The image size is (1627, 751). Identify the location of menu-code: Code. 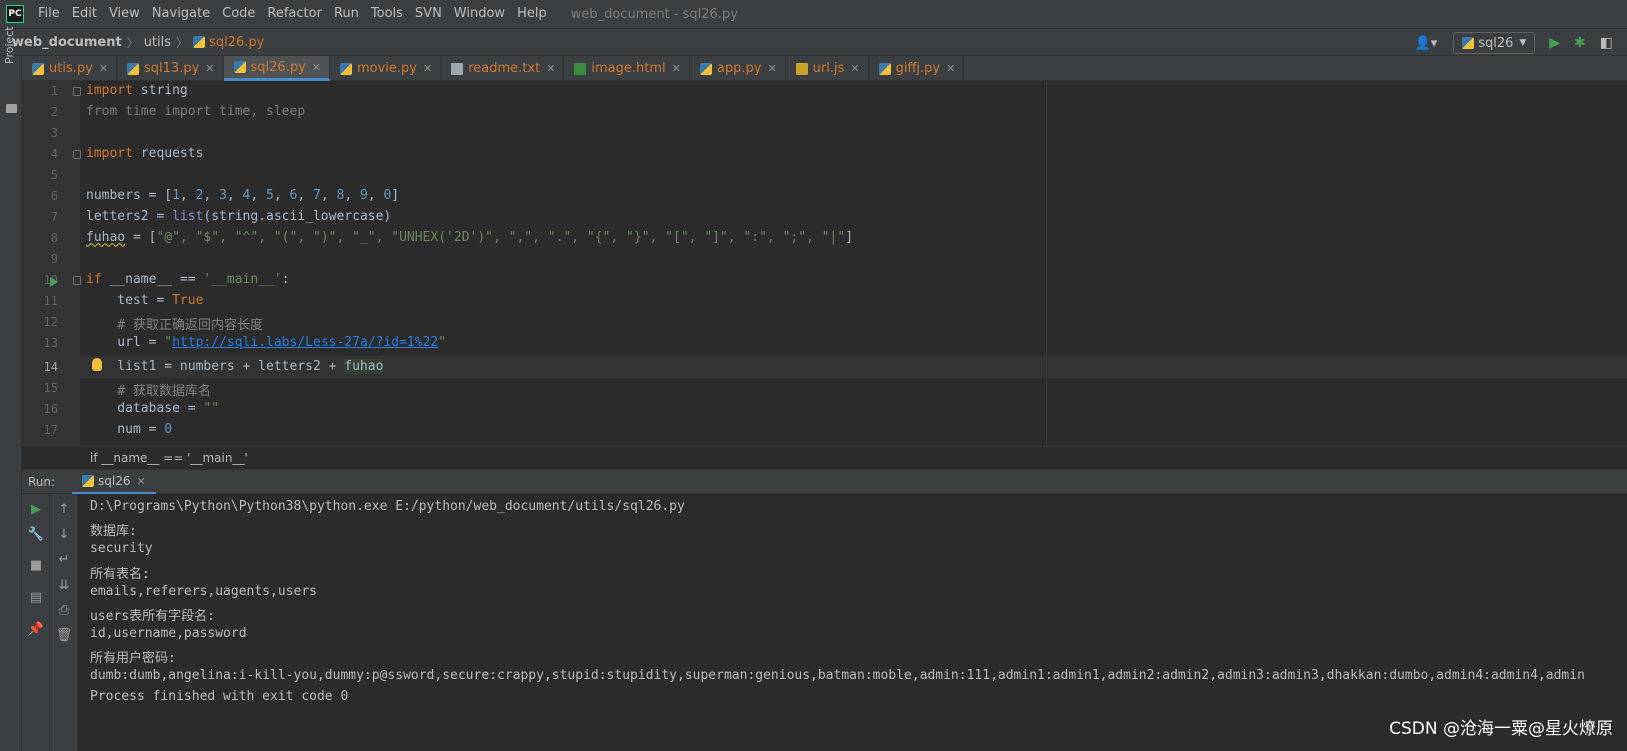
(238, 14).